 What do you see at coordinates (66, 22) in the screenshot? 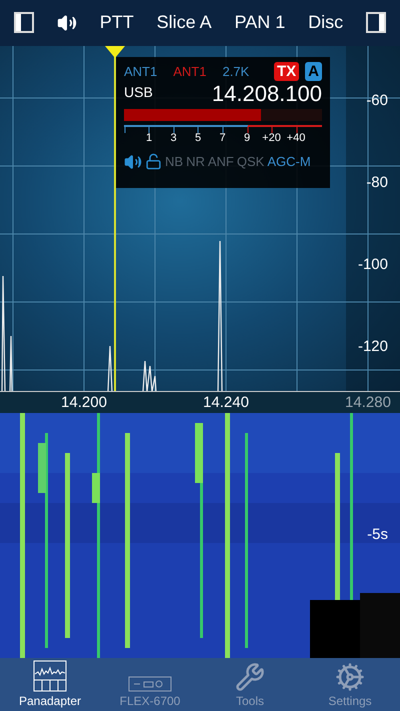
I see `speaker-icon` at bounding box center [66, 22].